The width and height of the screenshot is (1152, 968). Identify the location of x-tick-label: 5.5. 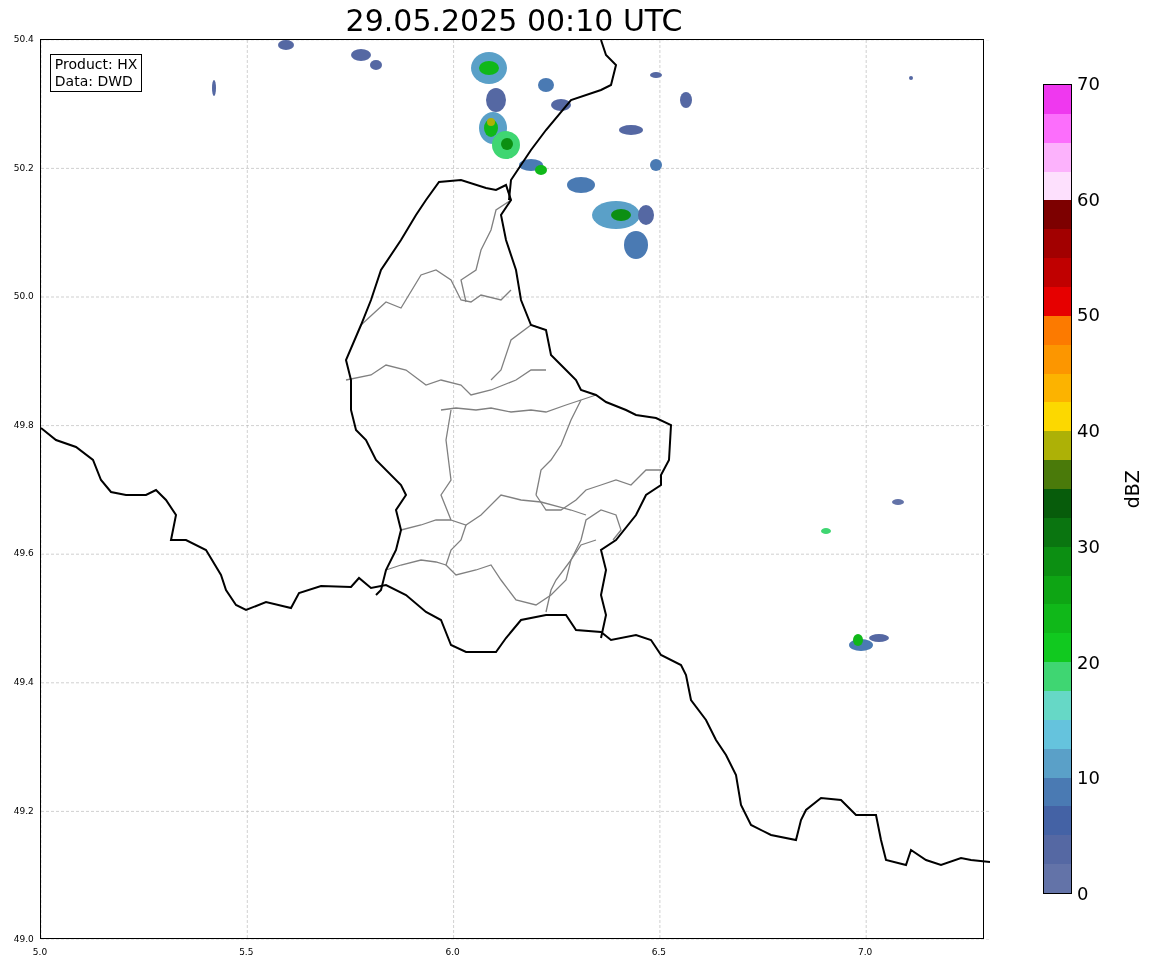
(246, 952).